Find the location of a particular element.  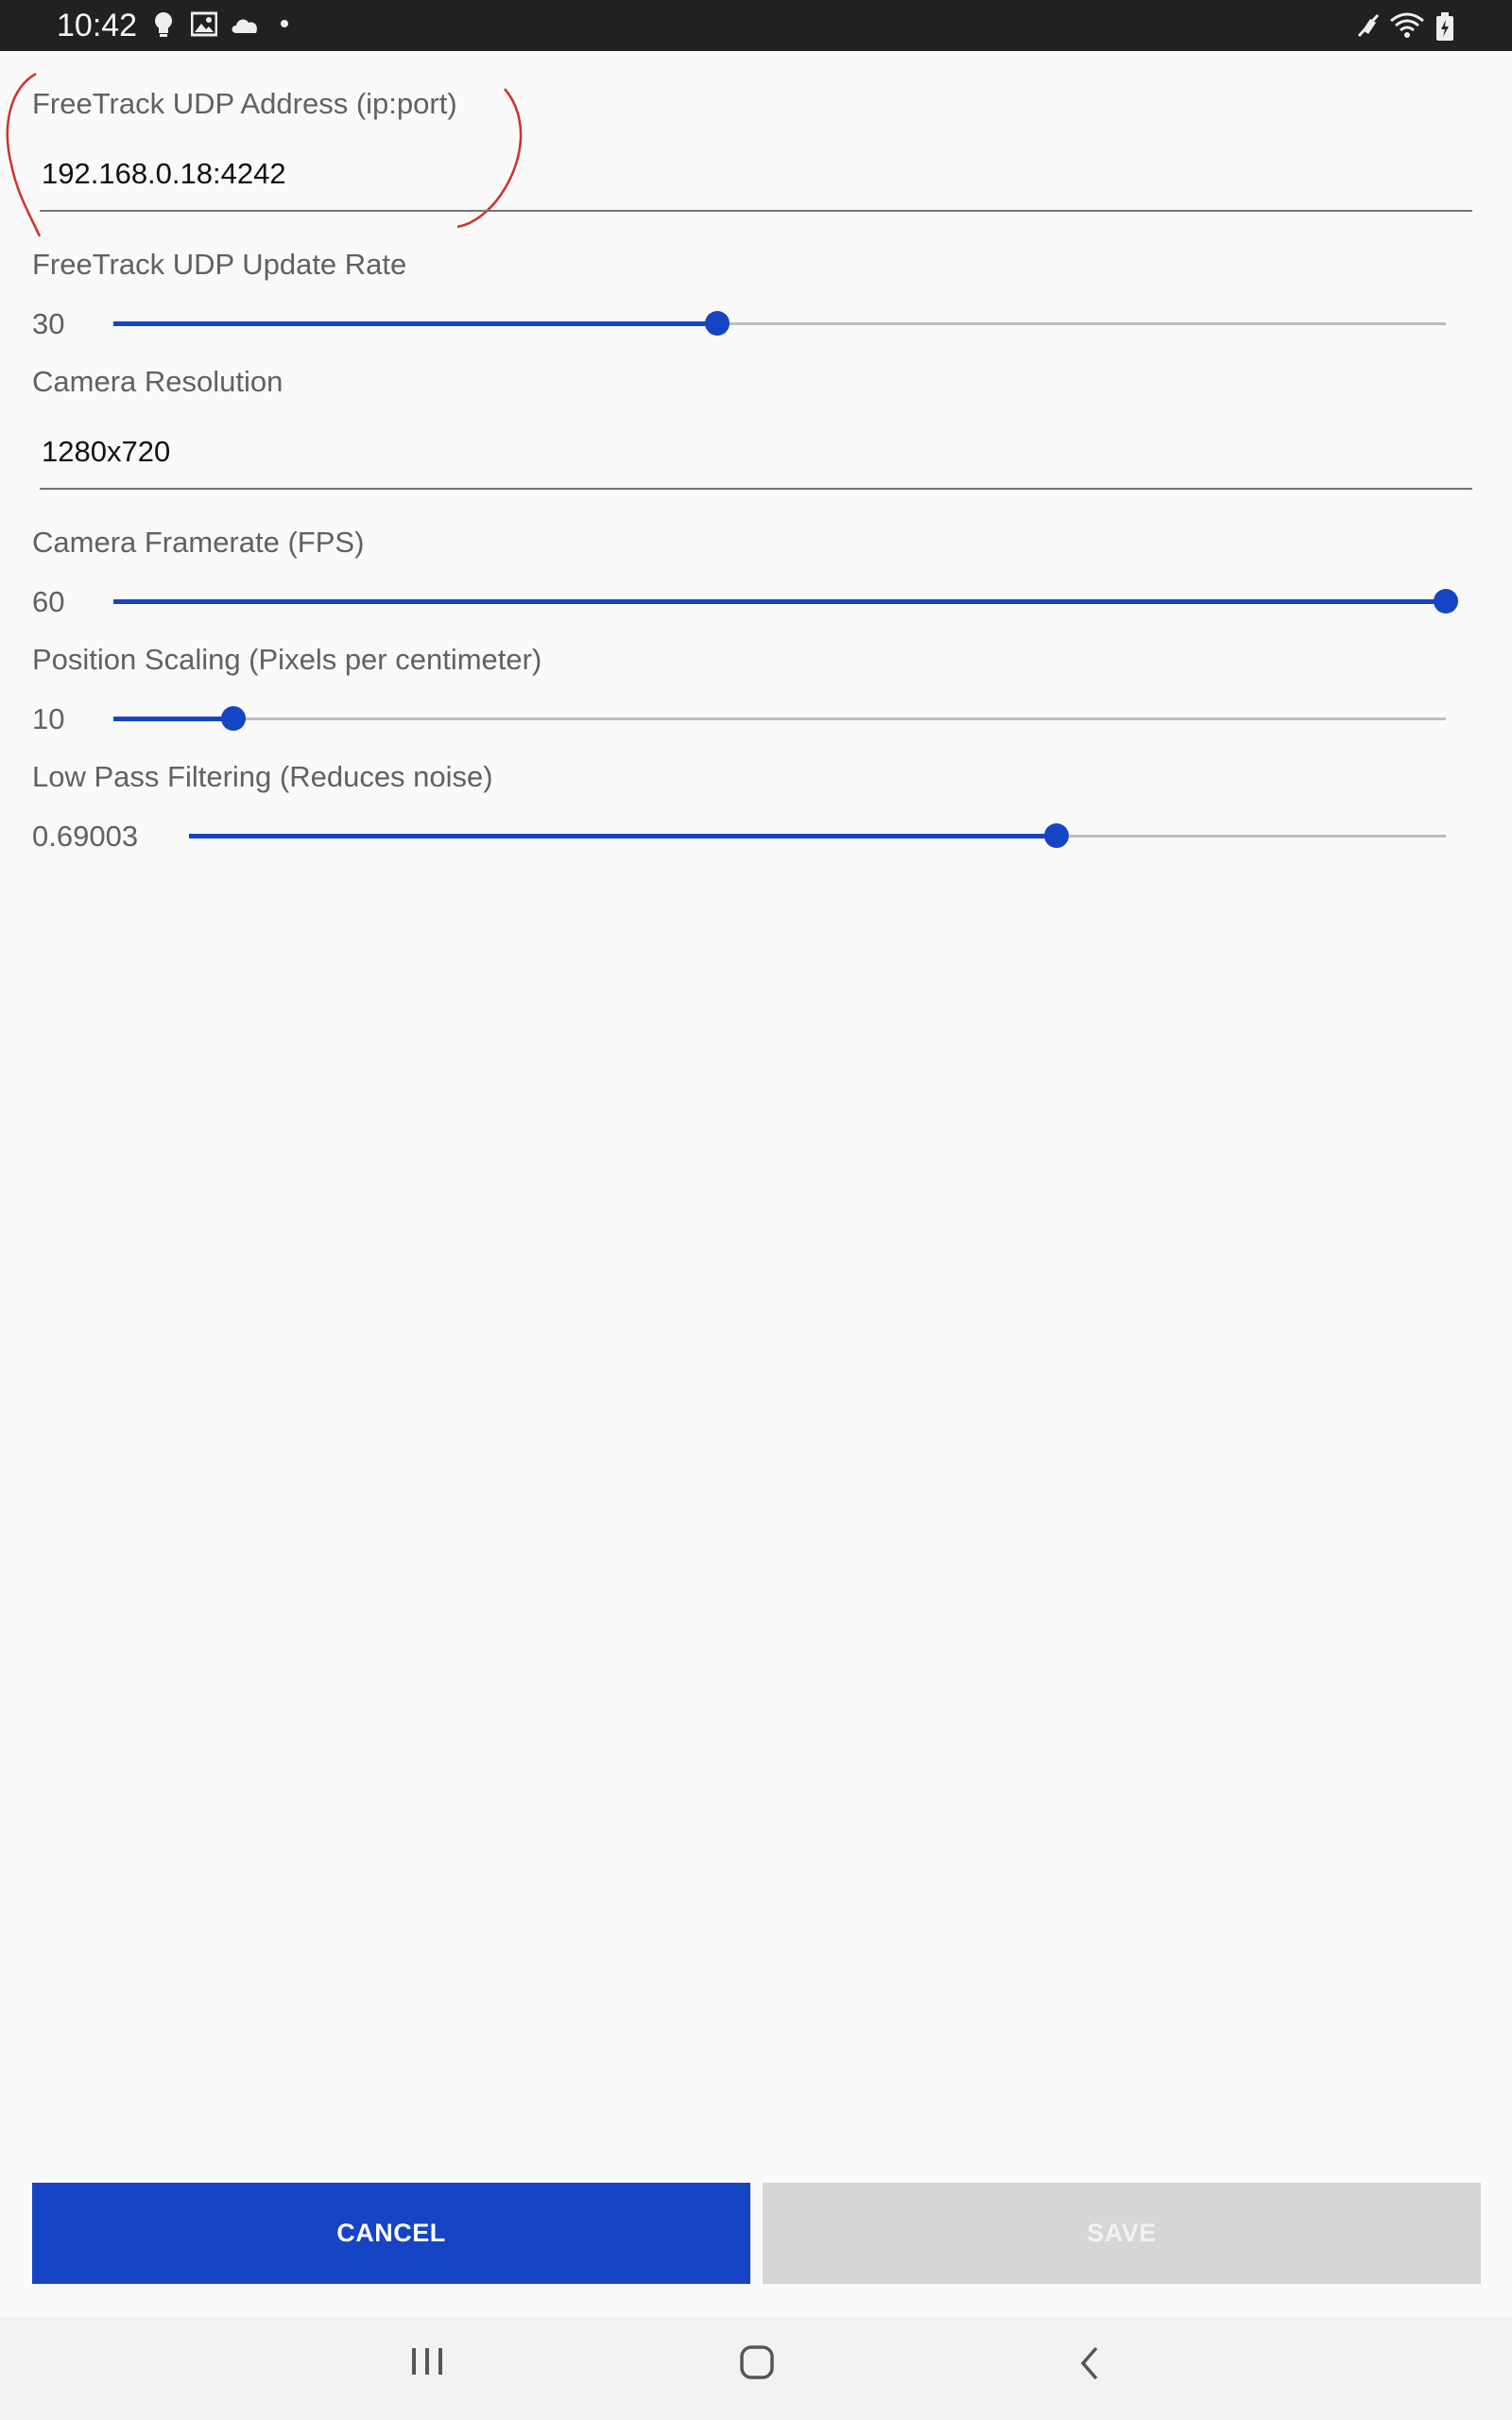

status-time: 10:42 is located at coordinates (97, 26).